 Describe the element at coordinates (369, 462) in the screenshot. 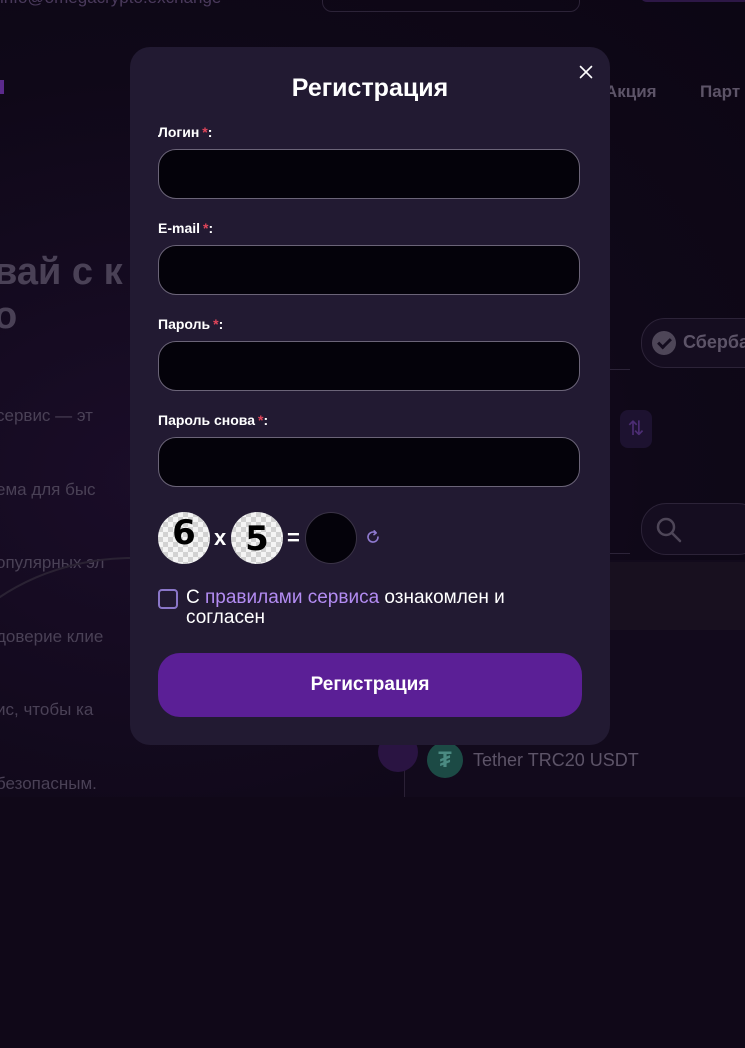

I see `password-repeat-input` at that location.